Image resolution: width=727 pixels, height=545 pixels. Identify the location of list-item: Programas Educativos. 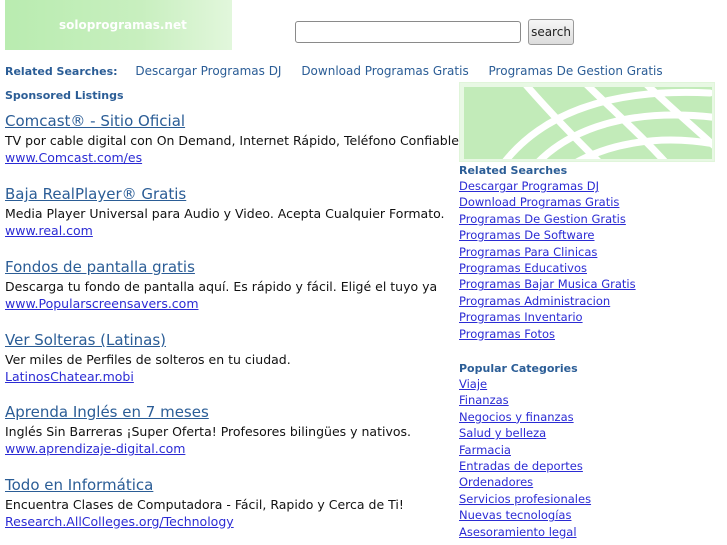
(547, 268).